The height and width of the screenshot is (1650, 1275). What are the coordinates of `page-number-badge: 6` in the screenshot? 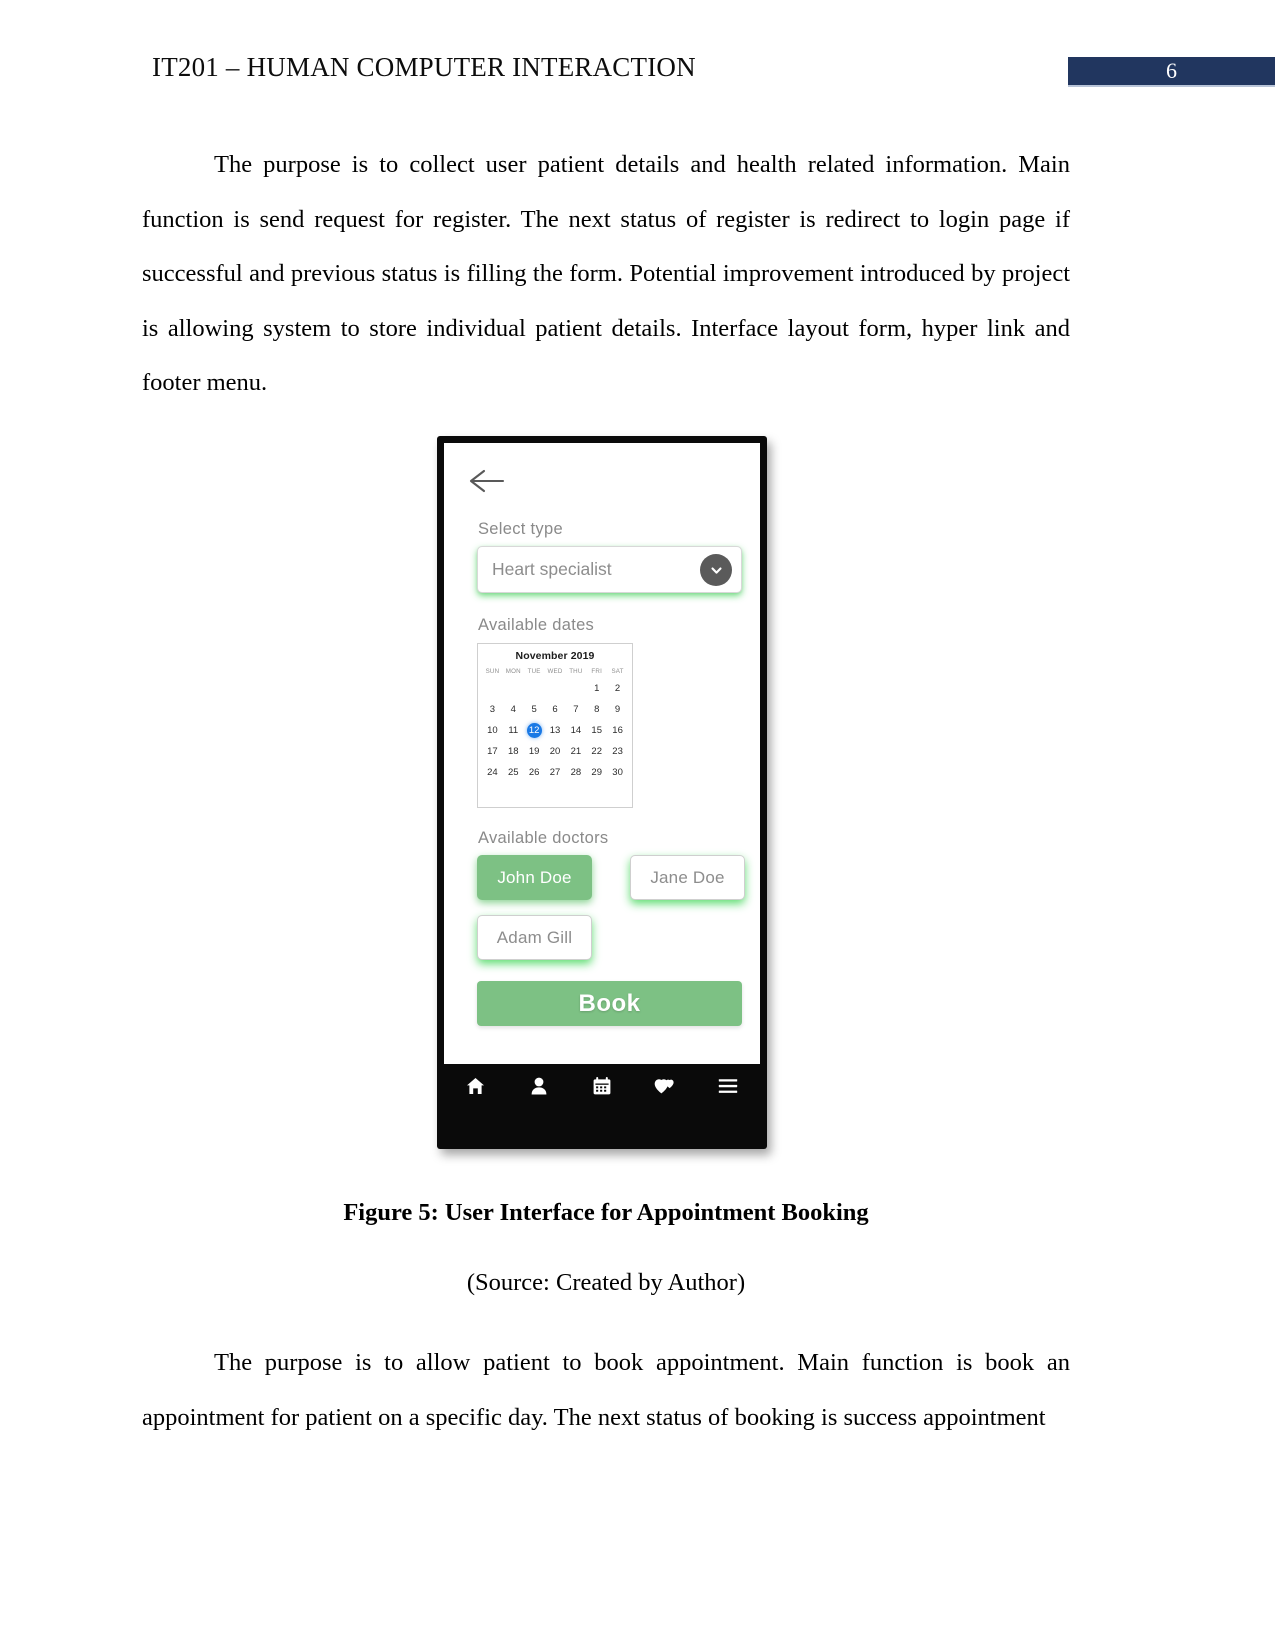 It's located at (1171, 72).